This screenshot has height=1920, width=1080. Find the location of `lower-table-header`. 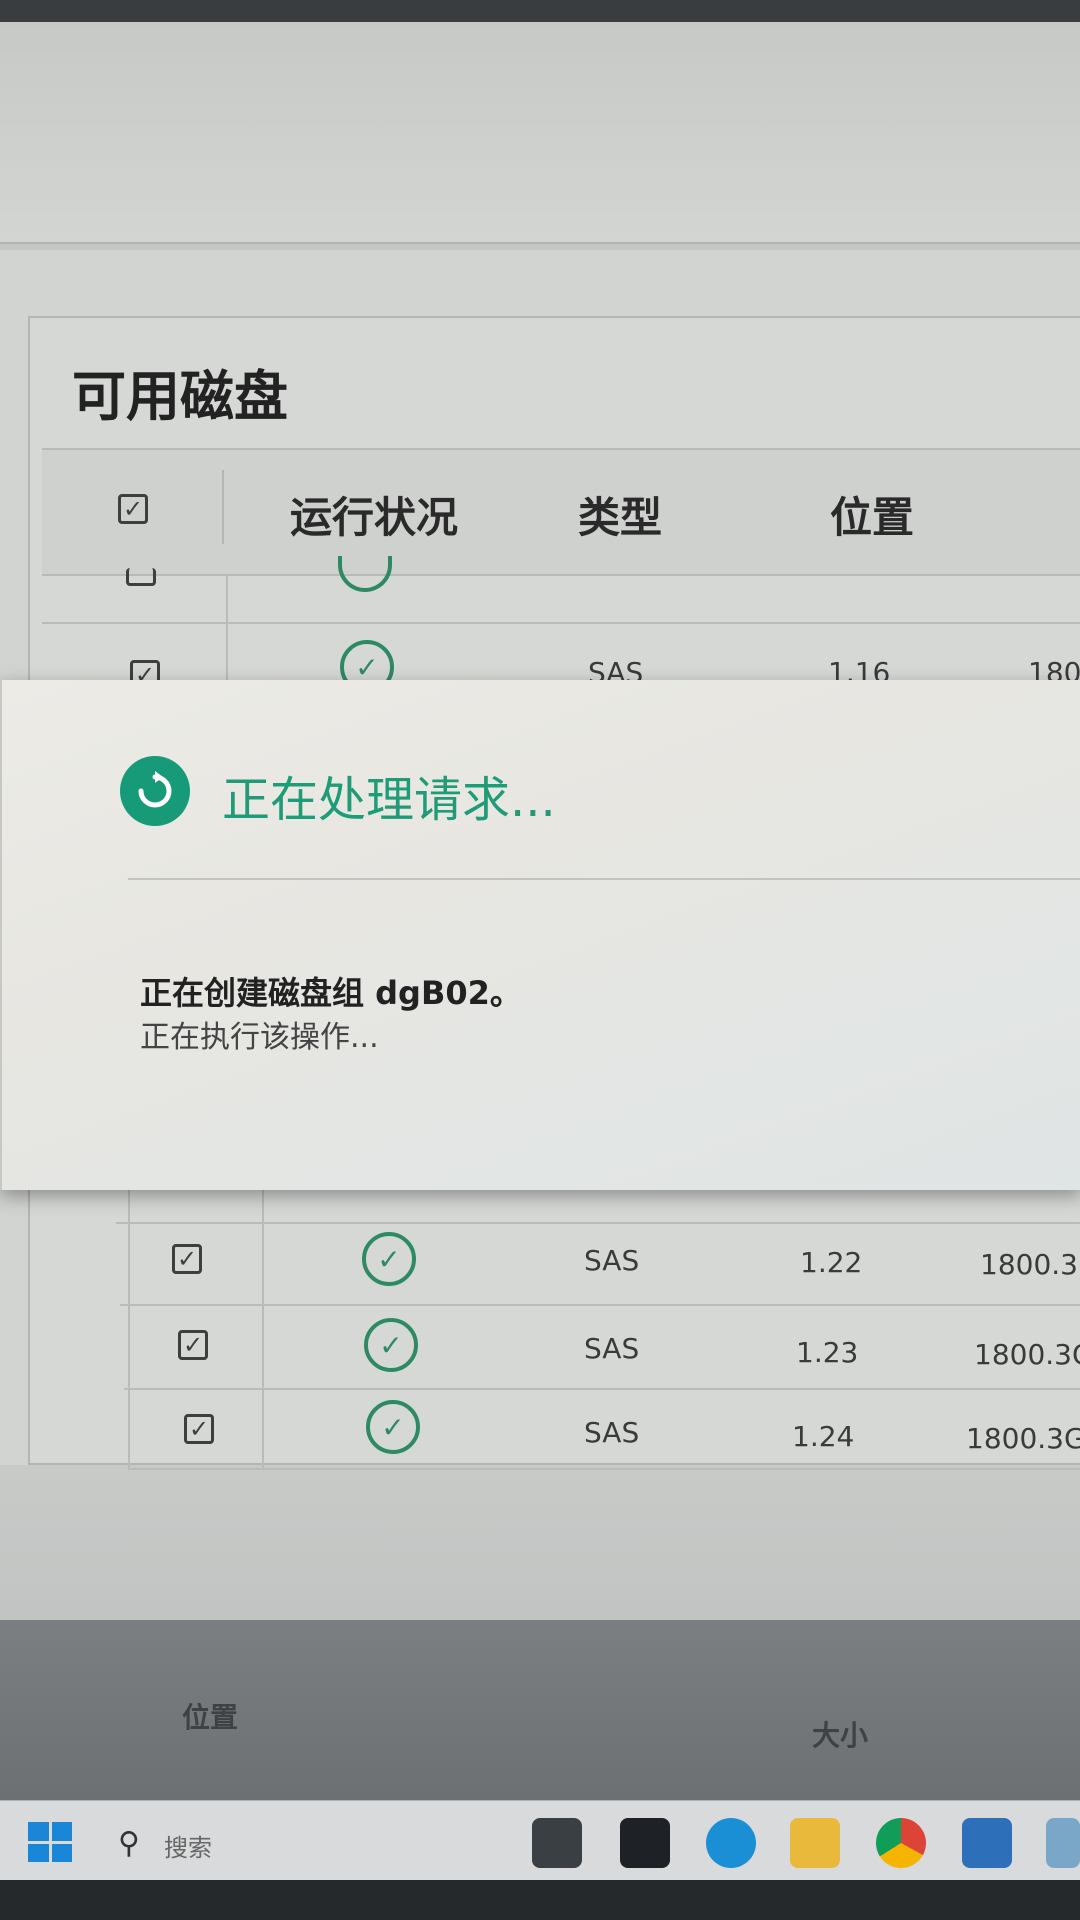

lower-table-header is located at coordinates (540, 1710).